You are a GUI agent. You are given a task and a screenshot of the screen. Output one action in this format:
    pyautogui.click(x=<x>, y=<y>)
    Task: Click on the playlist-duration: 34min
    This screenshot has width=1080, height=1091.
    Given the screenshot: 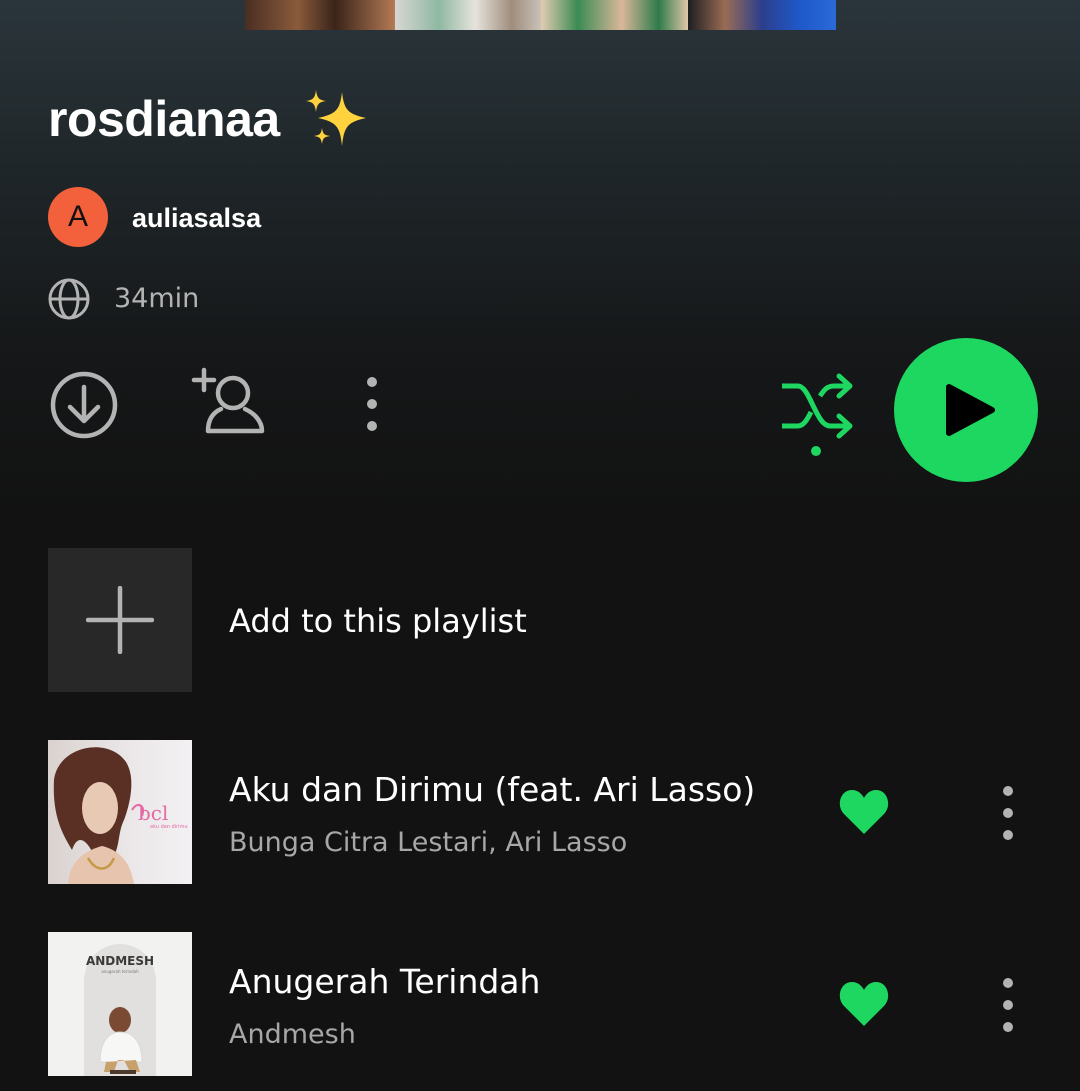 What is the action you would take?
    pyautogui.click(x=157, y=298)
    